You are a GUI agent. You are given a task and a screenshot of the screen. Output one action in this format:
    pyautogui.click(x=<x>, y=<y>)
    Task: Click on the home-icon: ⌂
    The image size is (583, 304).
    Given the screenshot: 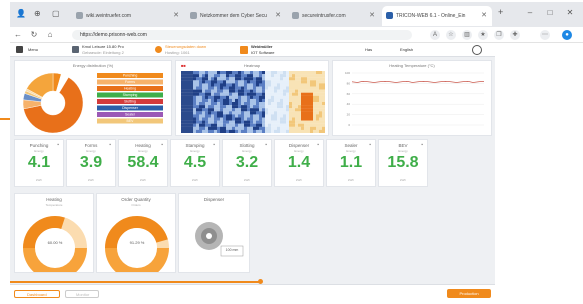 What is the action you would take?
    pyautogui.click(x=50, y=35)
    